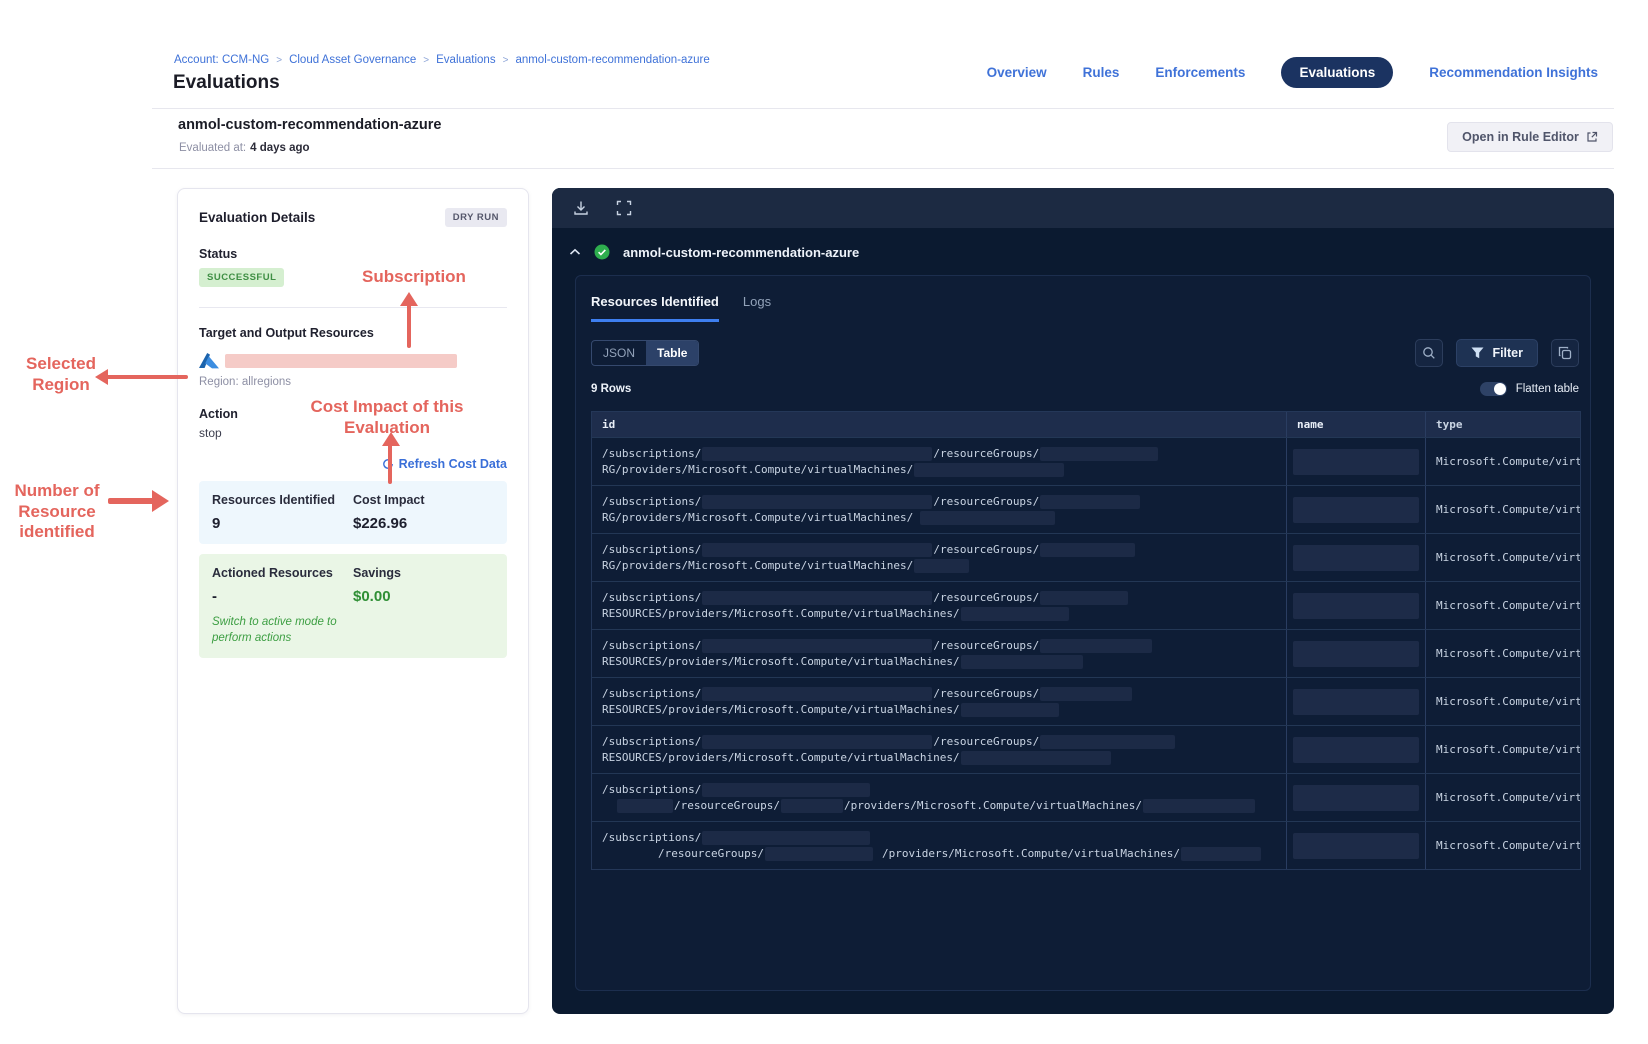 Image resolution: width=1648 pixels, height=1044 pixels. I want to click on results-tab-logs: Logs, so click(757, 308).